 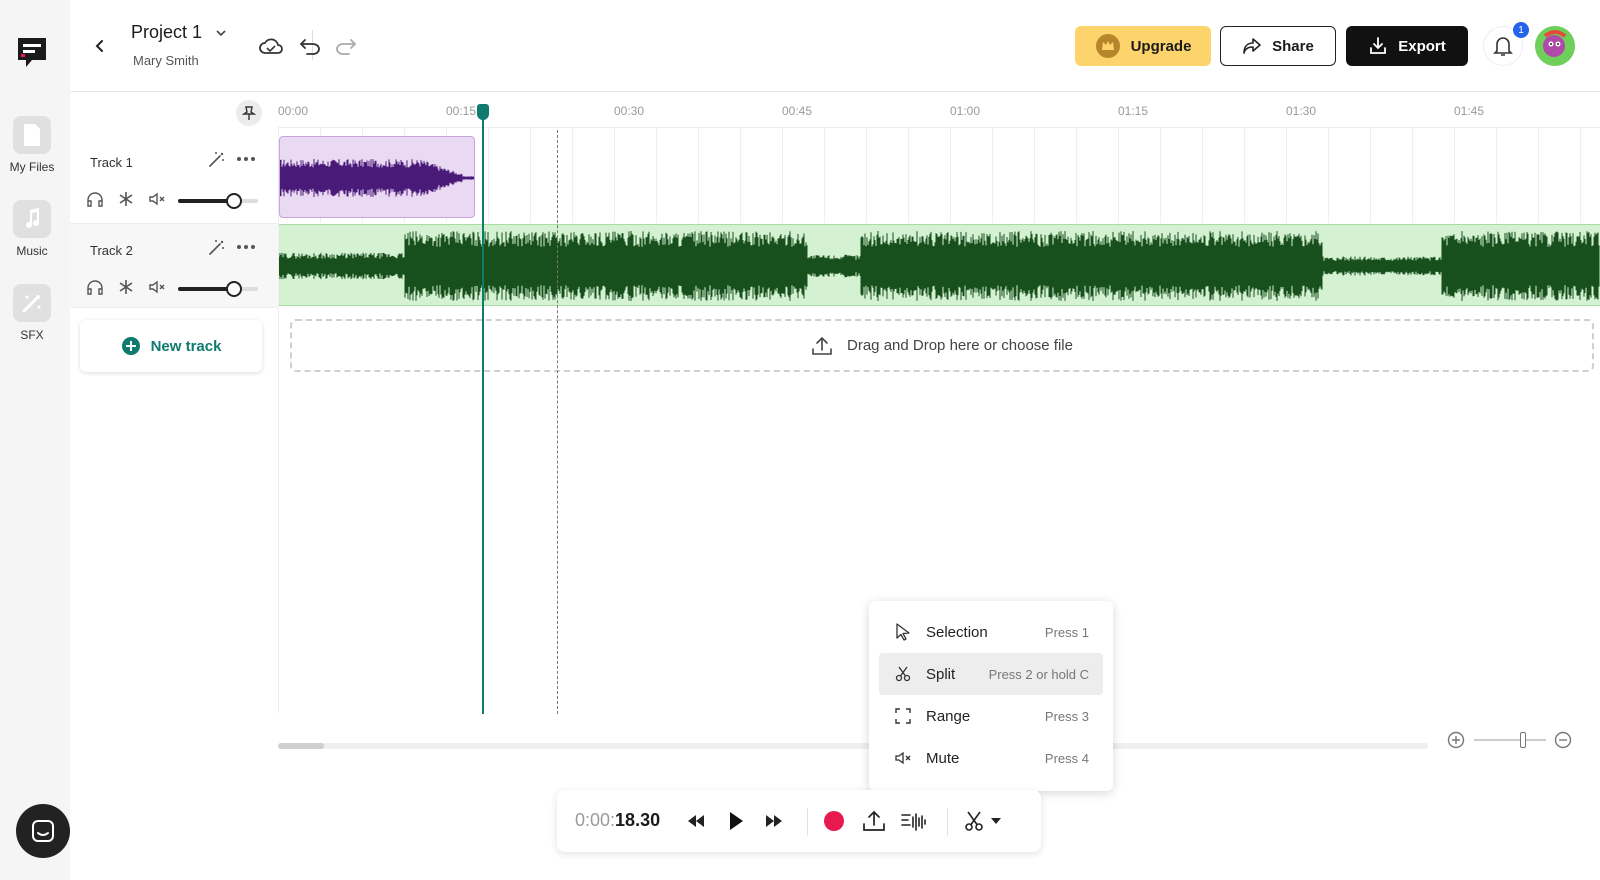 I want to click on rewind-button, so click(x=696, y=821).